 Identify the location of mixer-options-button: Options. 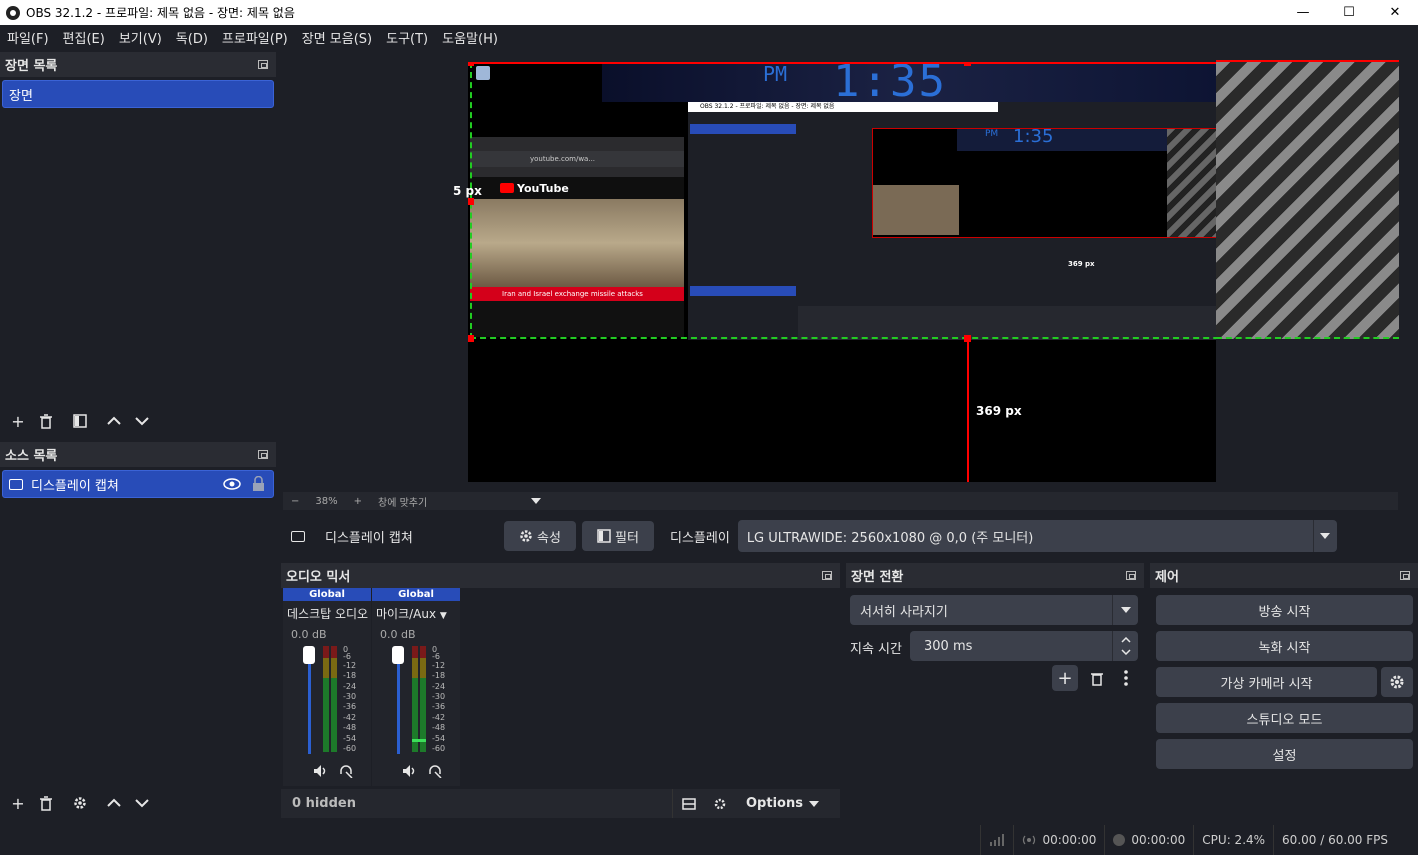
(782, 803).